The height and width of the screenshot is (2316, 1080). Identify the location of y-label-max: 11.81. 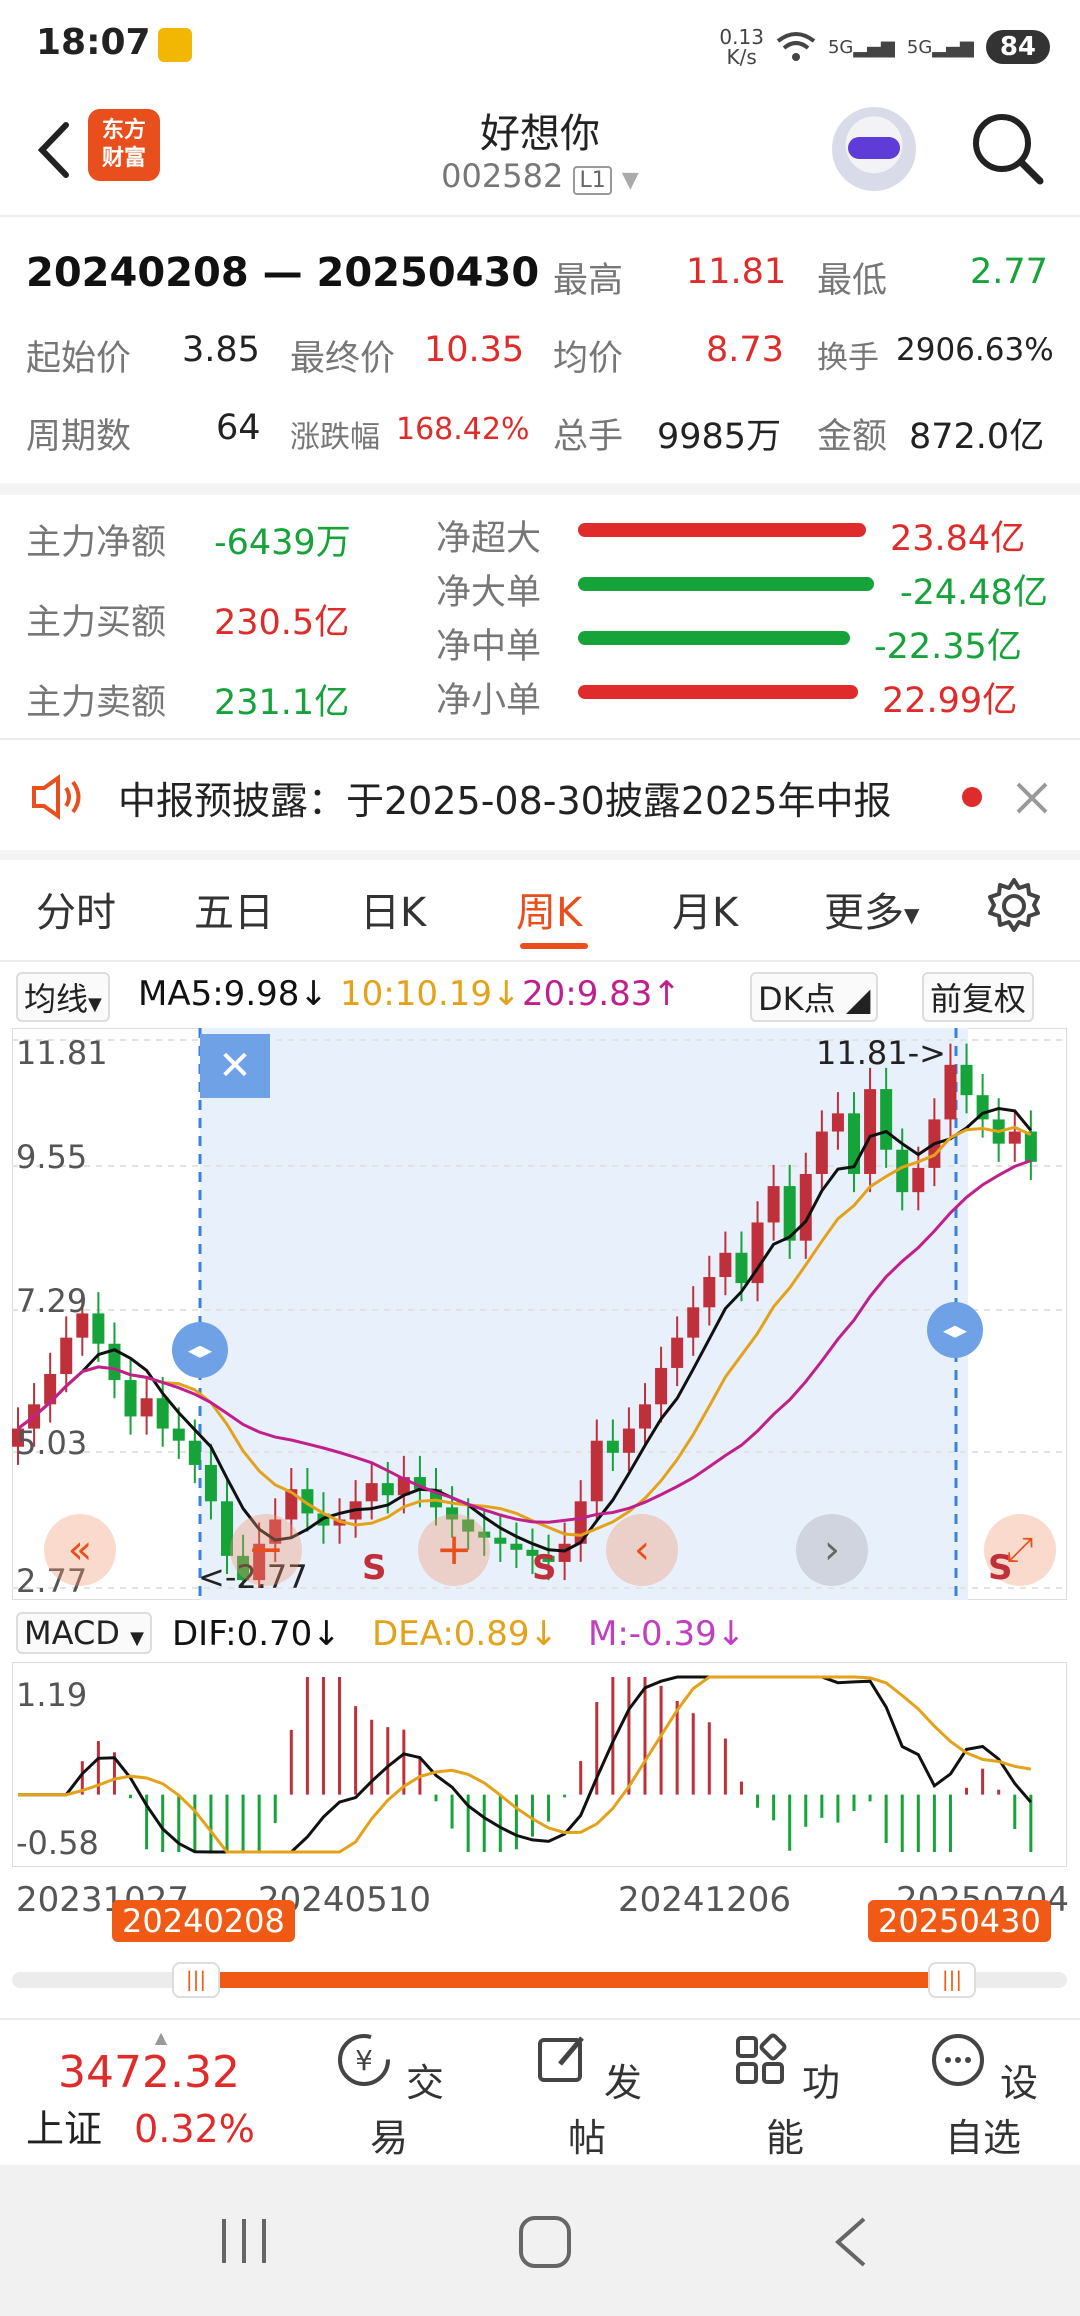
(62, 1053).